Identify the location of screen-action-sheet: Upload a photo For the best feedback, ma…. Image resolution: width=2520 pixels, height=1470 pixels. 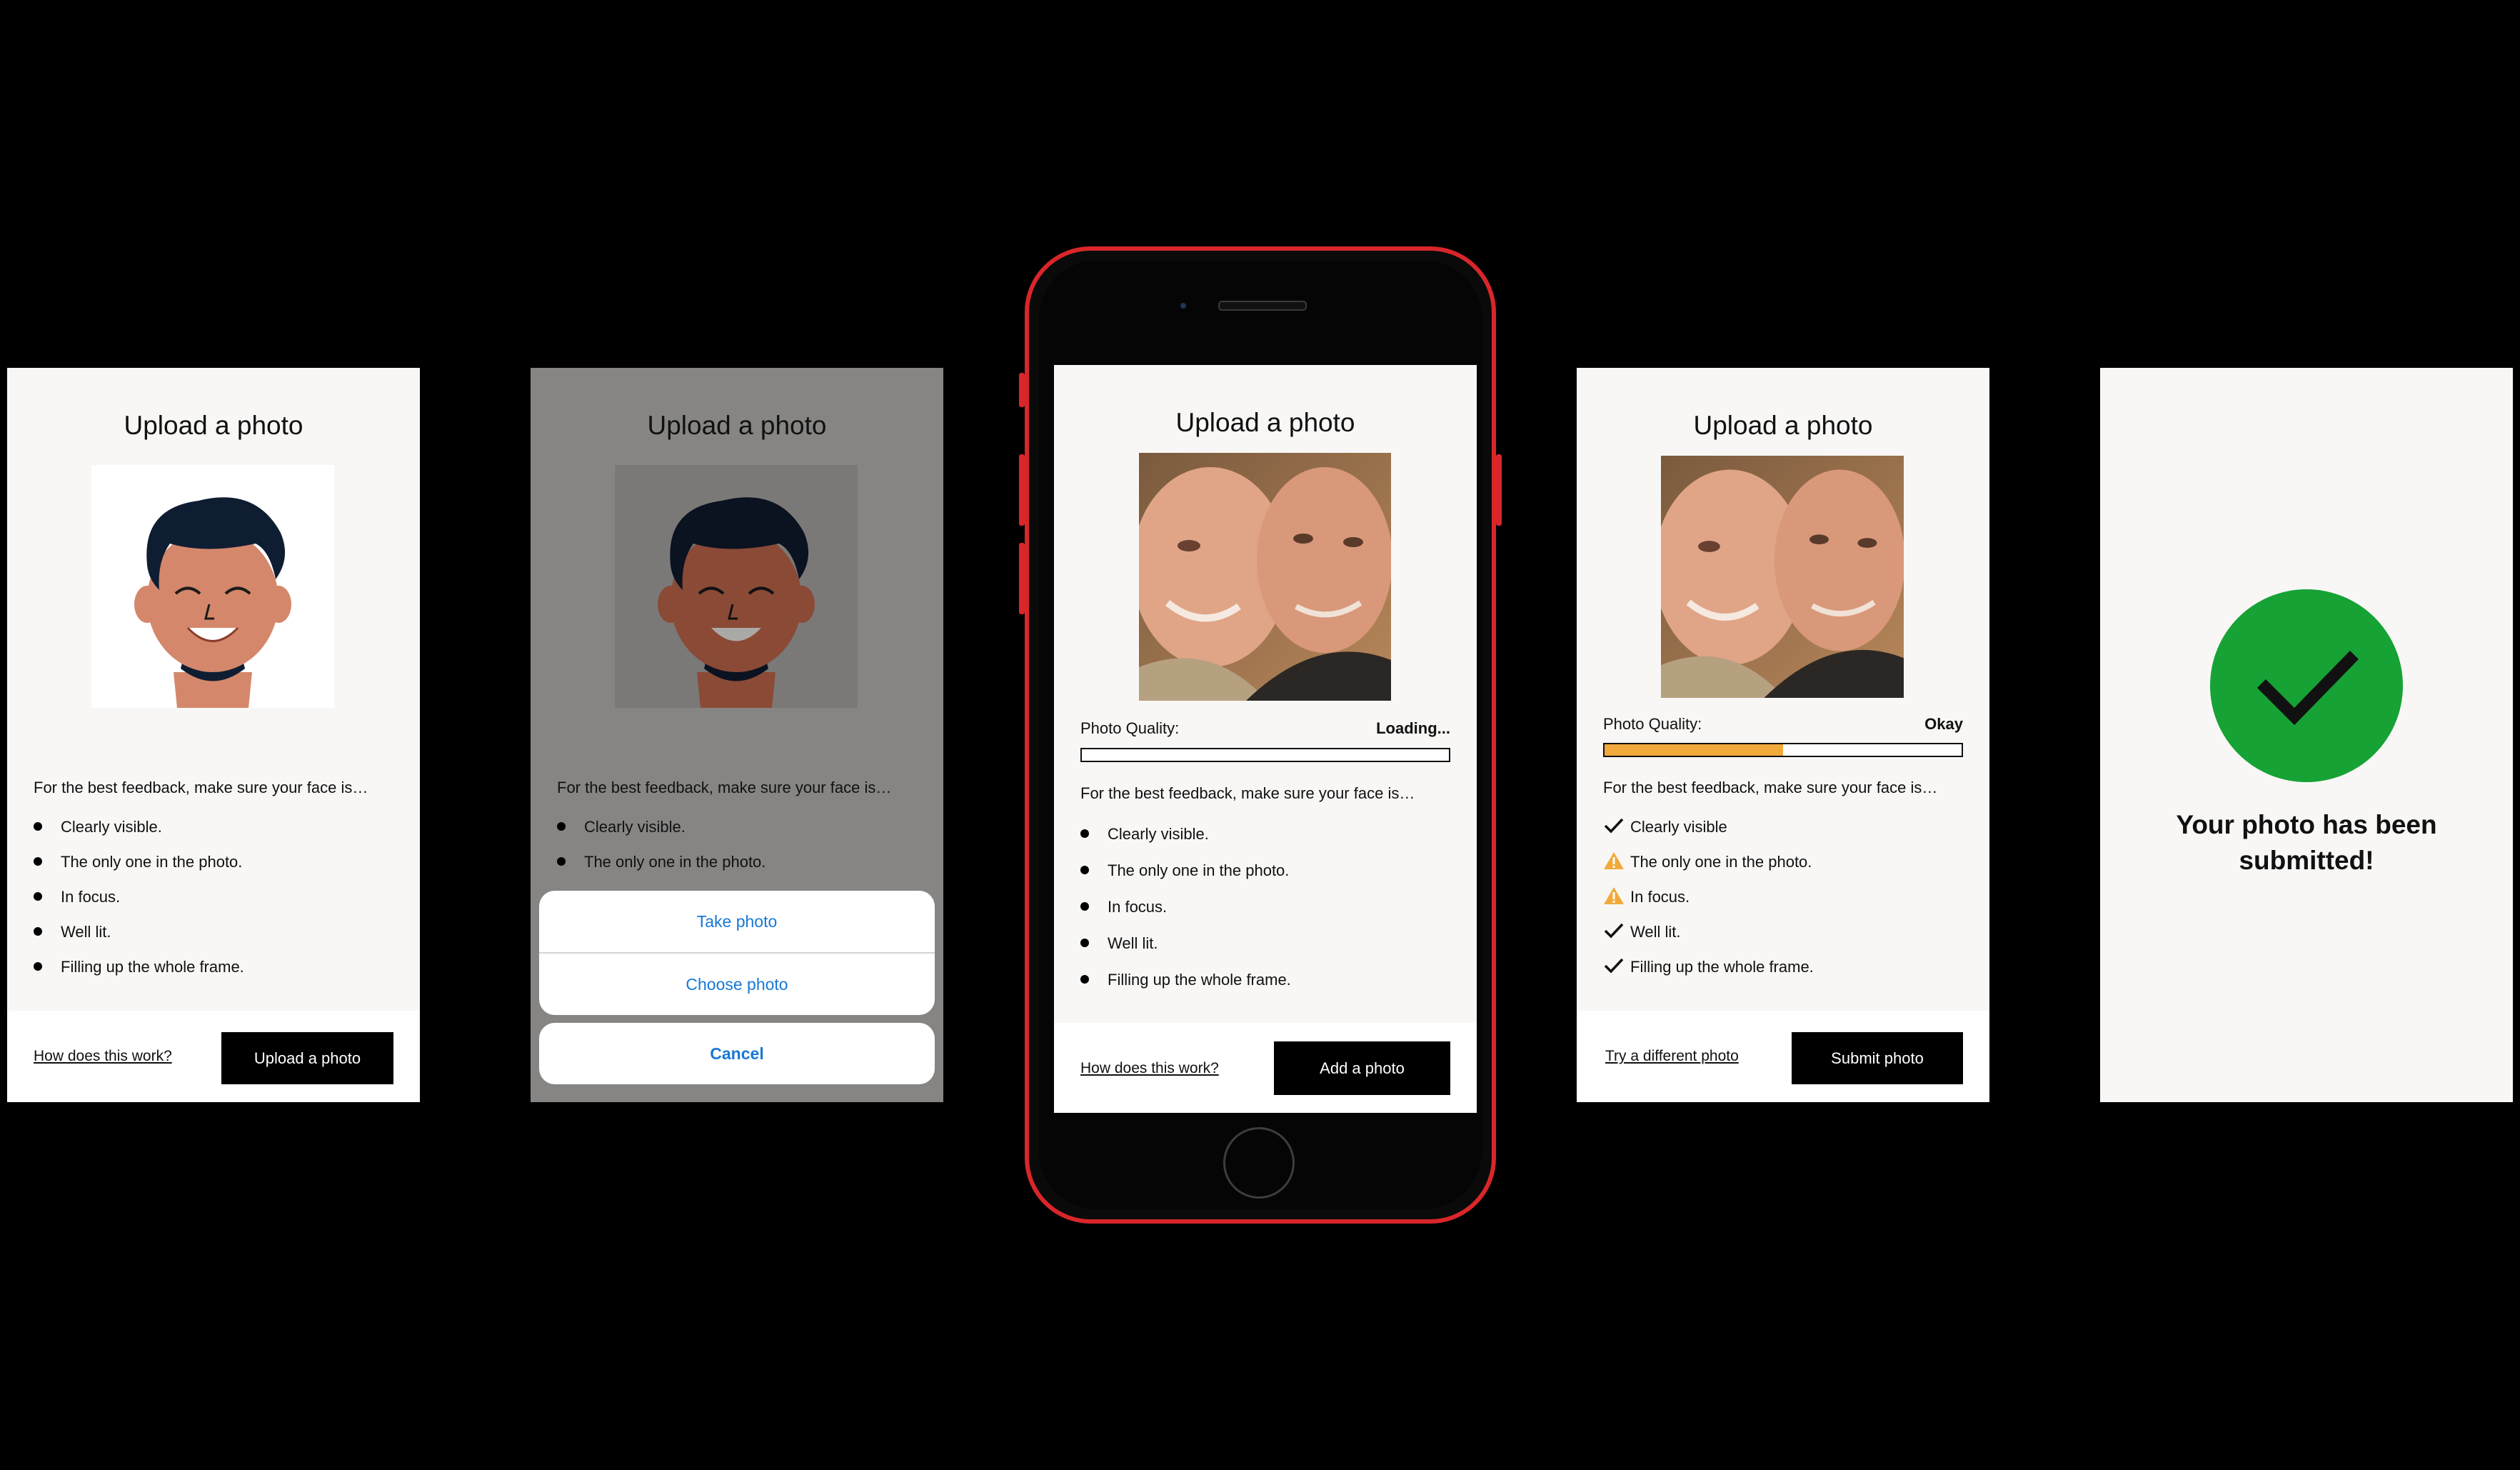
(737, 735).